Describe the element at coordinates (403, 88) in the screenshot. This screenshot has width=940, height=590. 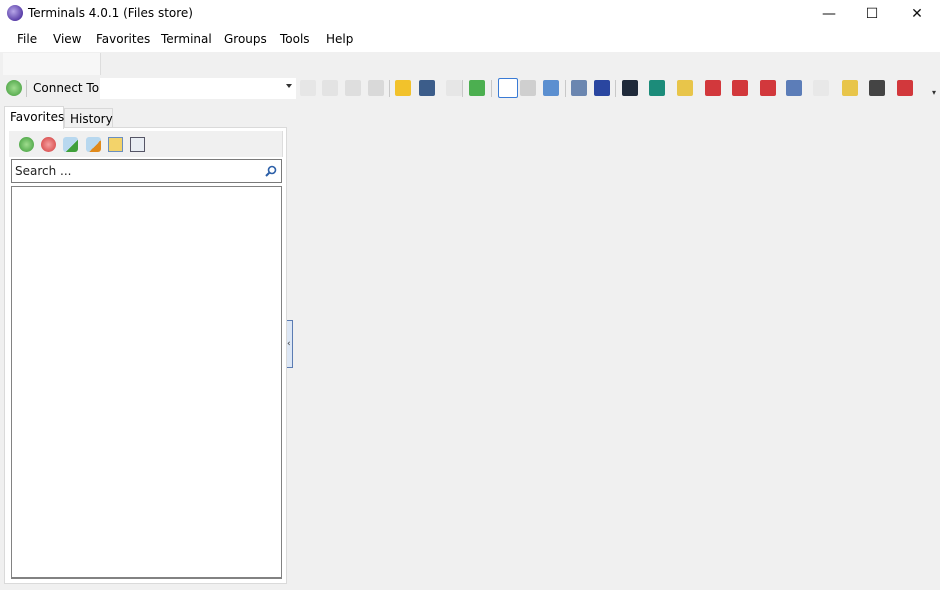
I see `favorite-star-icon` at that location.